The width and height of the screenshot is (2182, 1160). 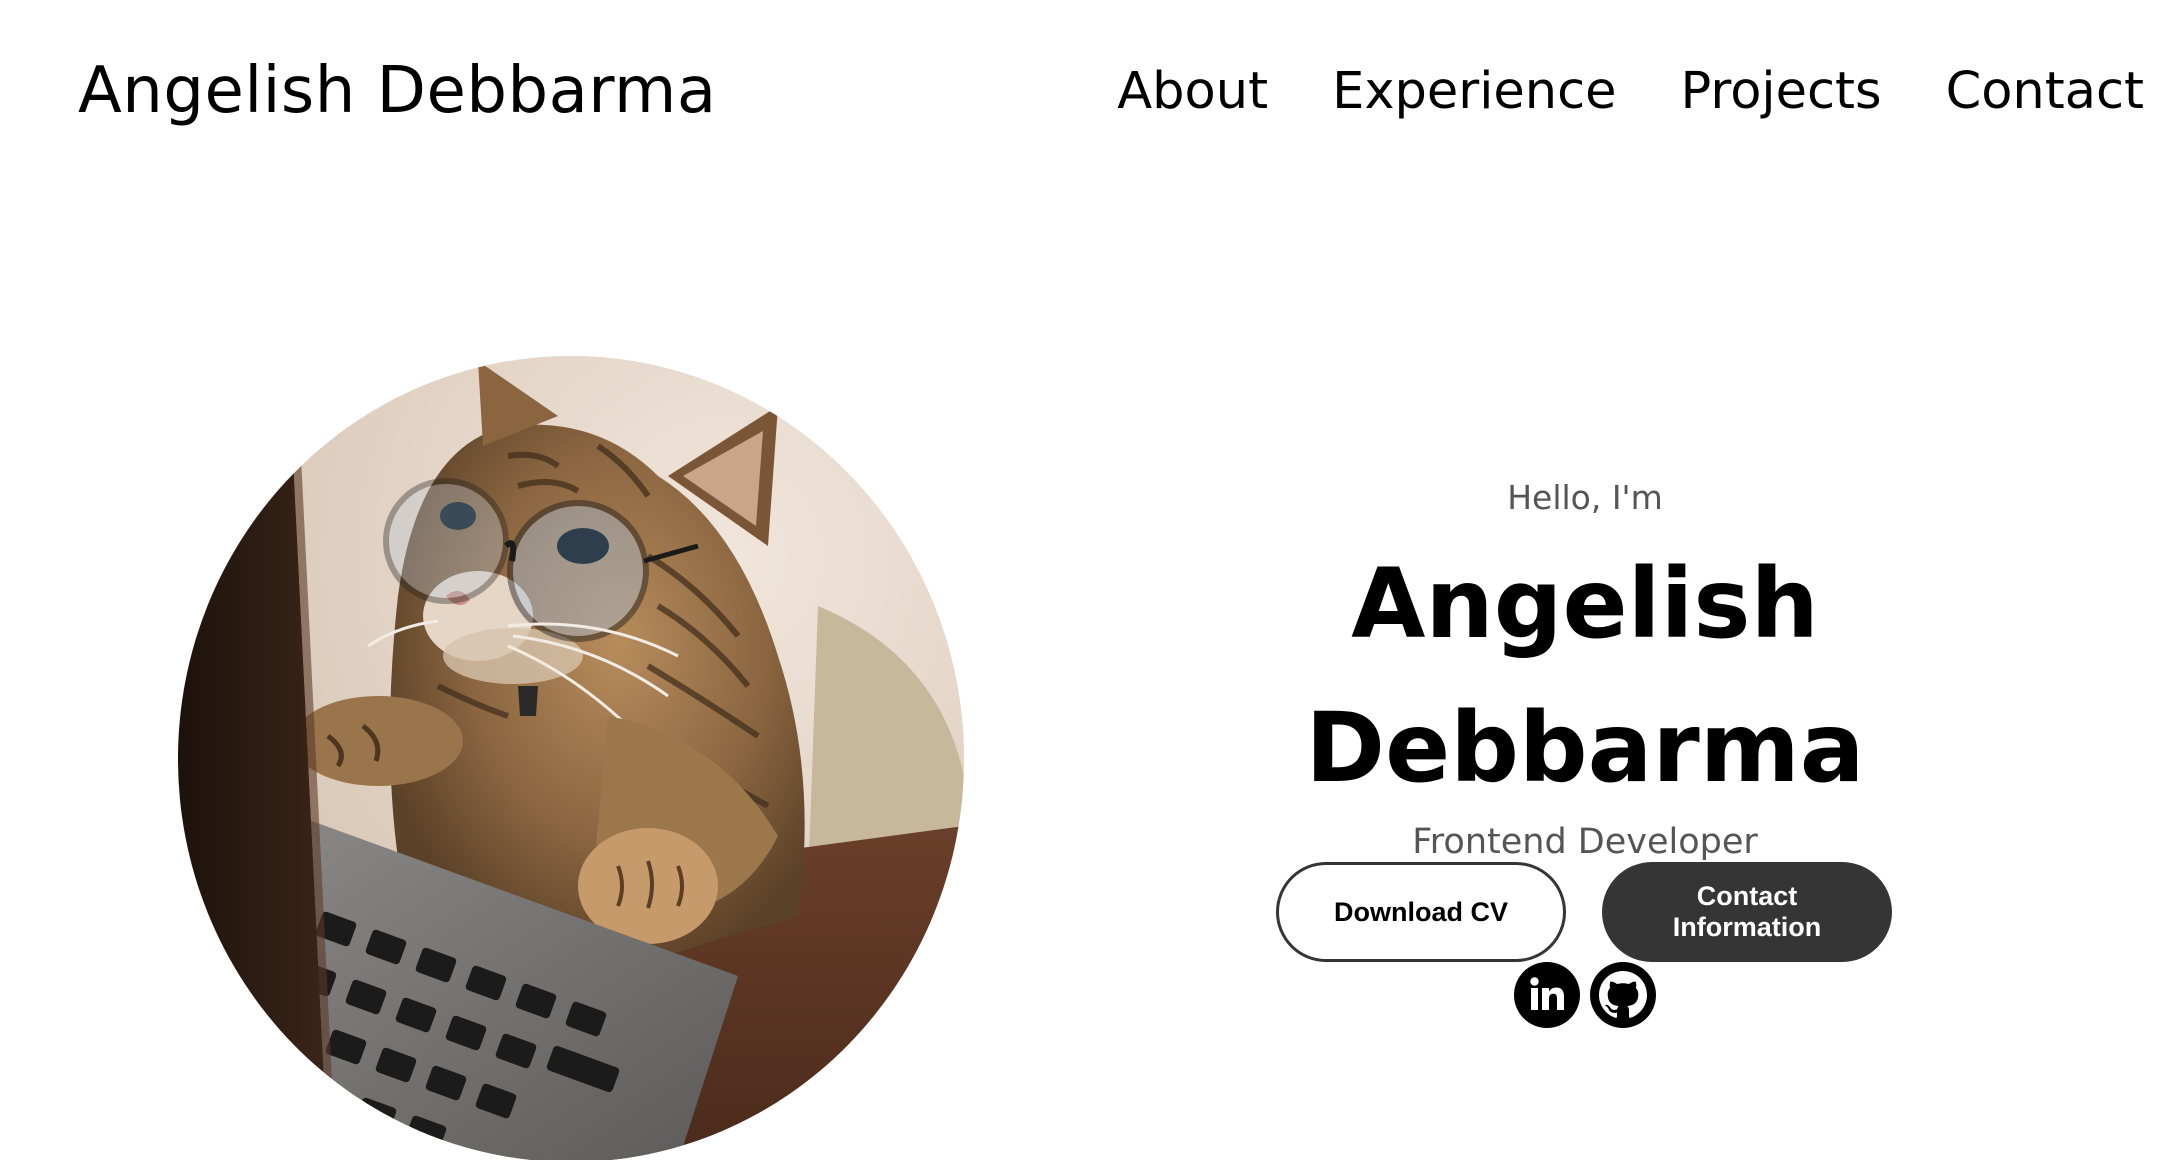 I want to click on hero-name-first: Angelish, so click(x=1585, y=604).